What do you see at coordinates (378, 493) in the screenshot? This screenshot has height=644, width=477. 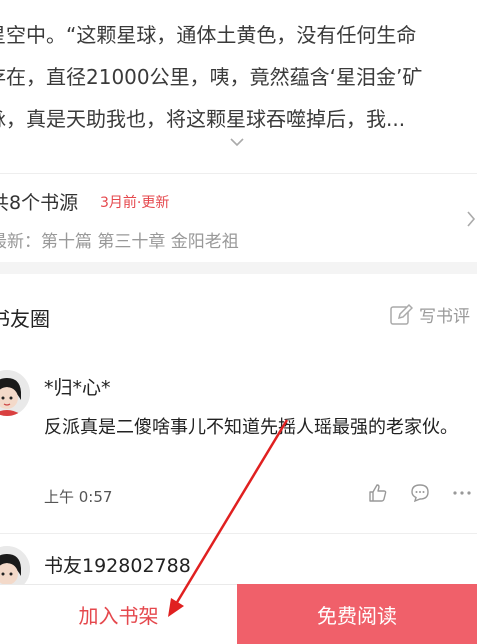 I see `thumbs-up-icon` at bounding box center [378, 493].